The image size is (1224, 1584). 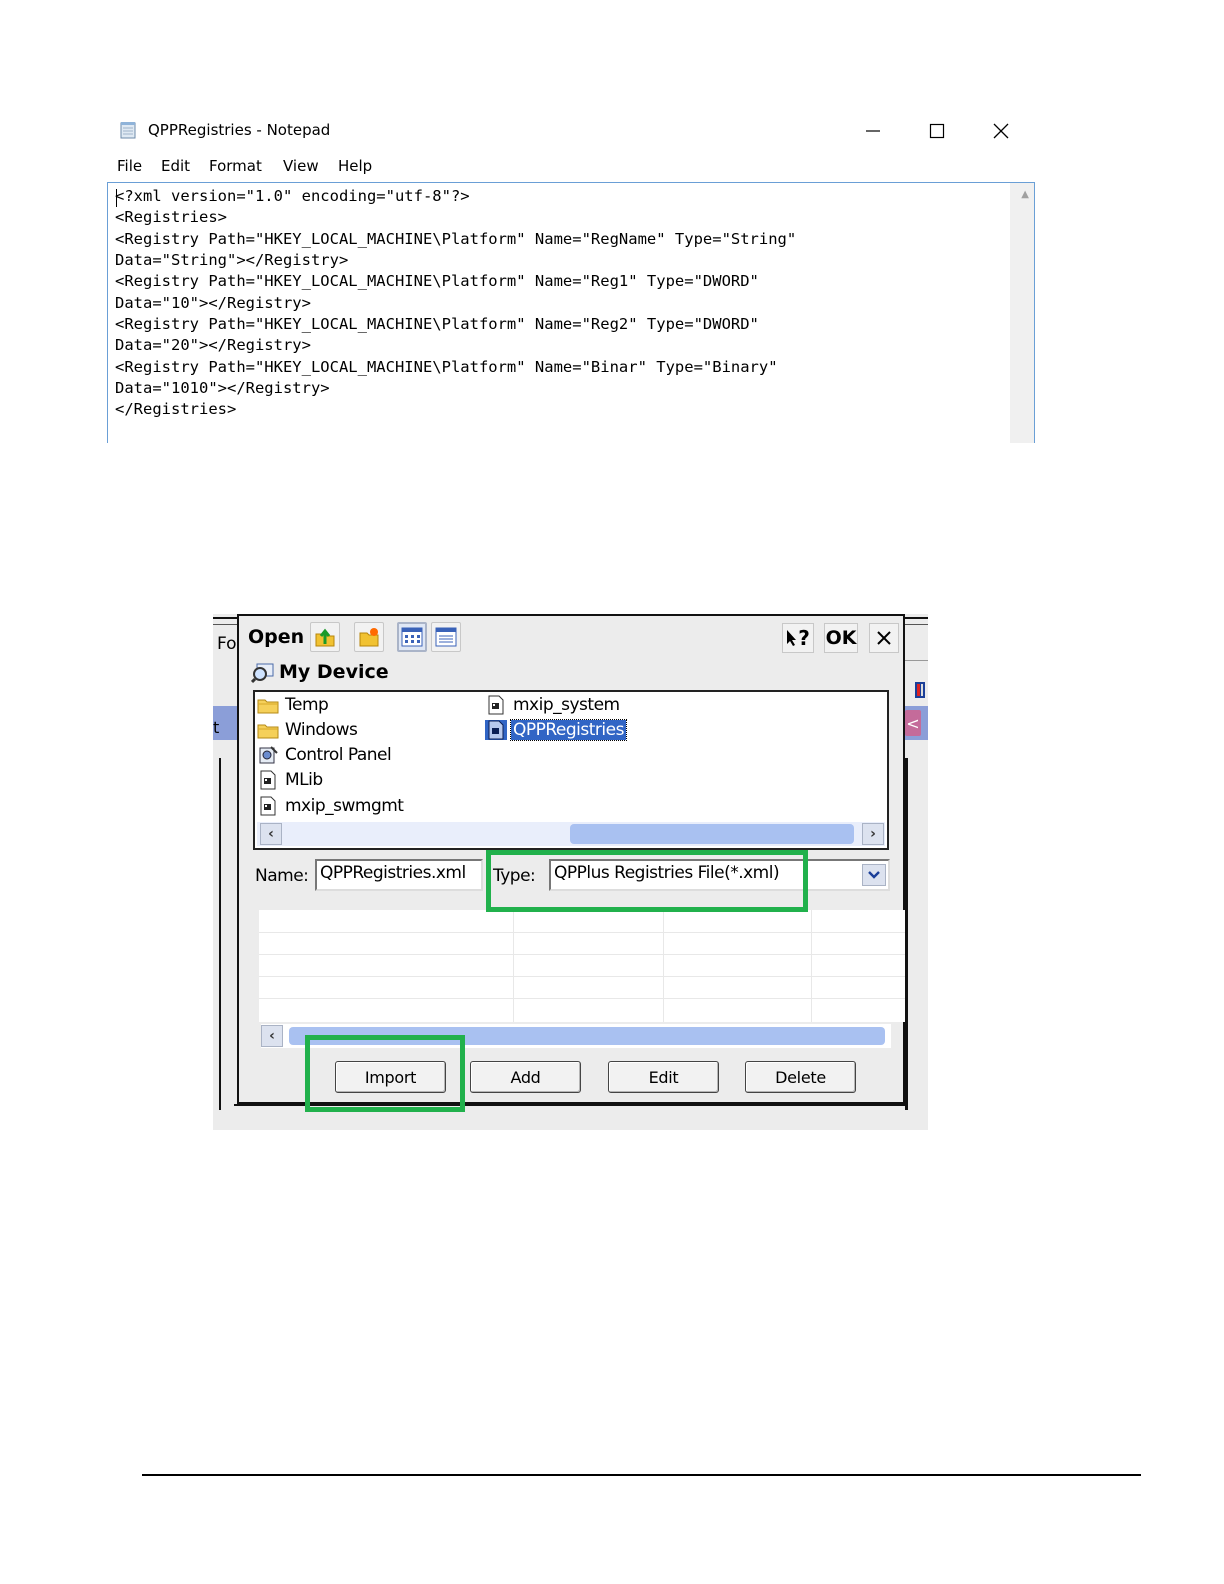 I want to click on add-button: Add, so click(x=525, y=1077).